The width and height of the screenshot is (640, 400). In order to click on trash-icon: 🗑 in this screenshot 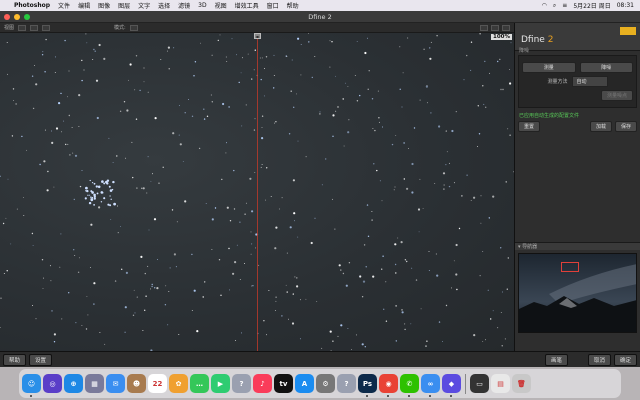, I will do `click(521, 383)`.